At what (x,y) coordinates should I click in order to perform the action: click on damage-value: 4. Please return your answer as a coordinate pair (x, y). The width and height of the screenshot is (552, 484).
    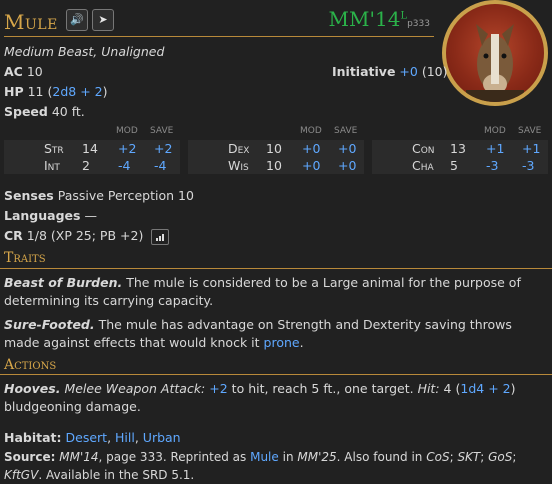
    Looking at the image, I should click on (447, 388).